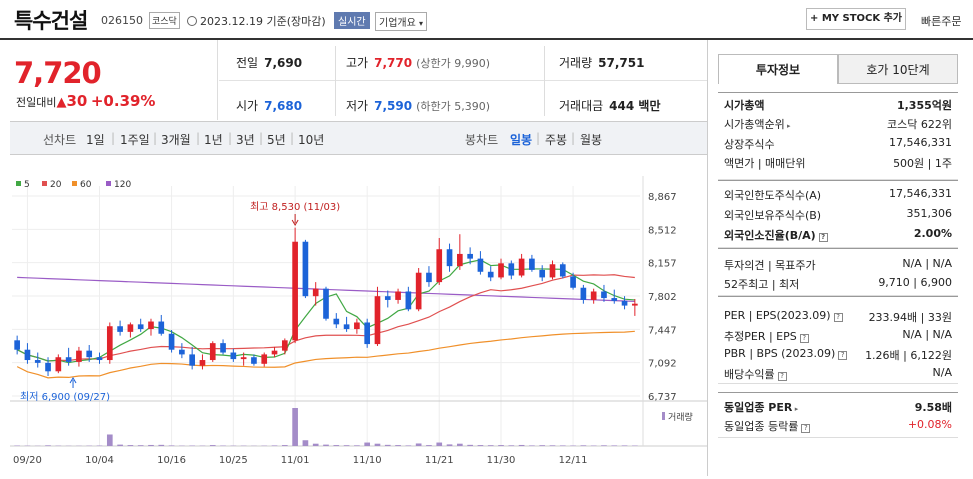 The image size is (973, 479). What do you see at coordinates (95, 139) in the screenshot?
I see `period-1d: 1일` at bounding box center [95, 139].